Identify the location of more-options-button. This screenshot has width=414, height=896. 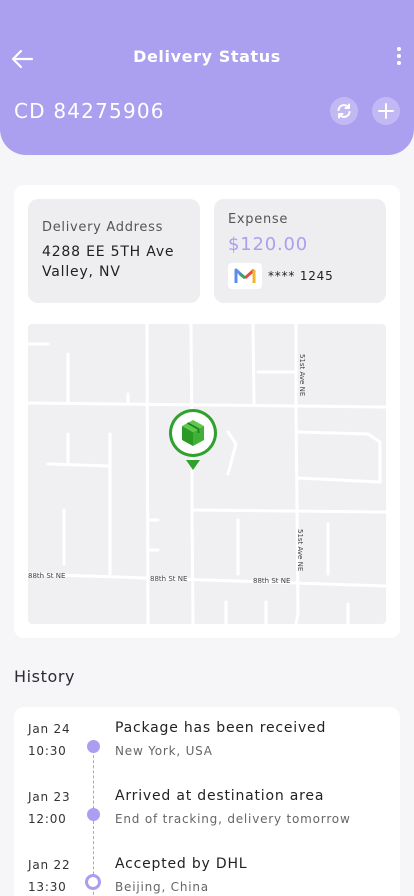
(399, 58).